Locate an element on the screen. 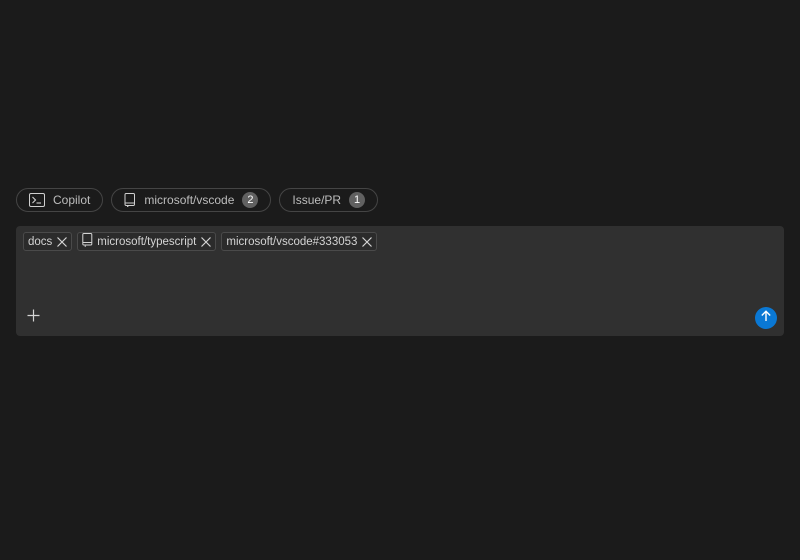  context-chip: docs is located at coordinates (48, 241).